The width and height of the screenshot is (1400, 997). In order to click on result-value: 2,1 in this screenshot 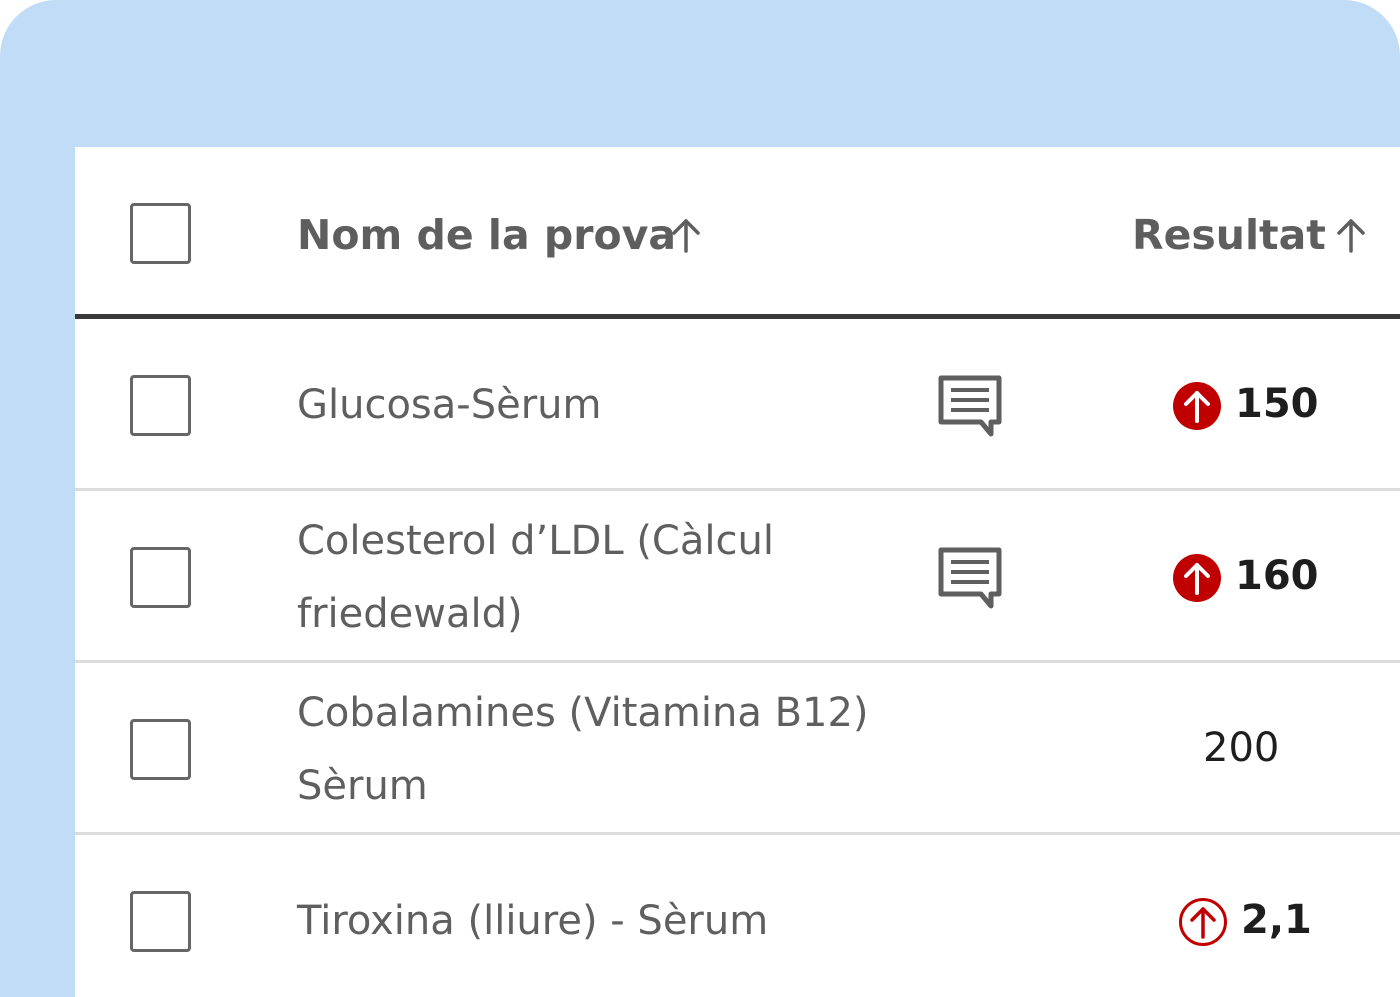, I will do `click(1276, 920)`.